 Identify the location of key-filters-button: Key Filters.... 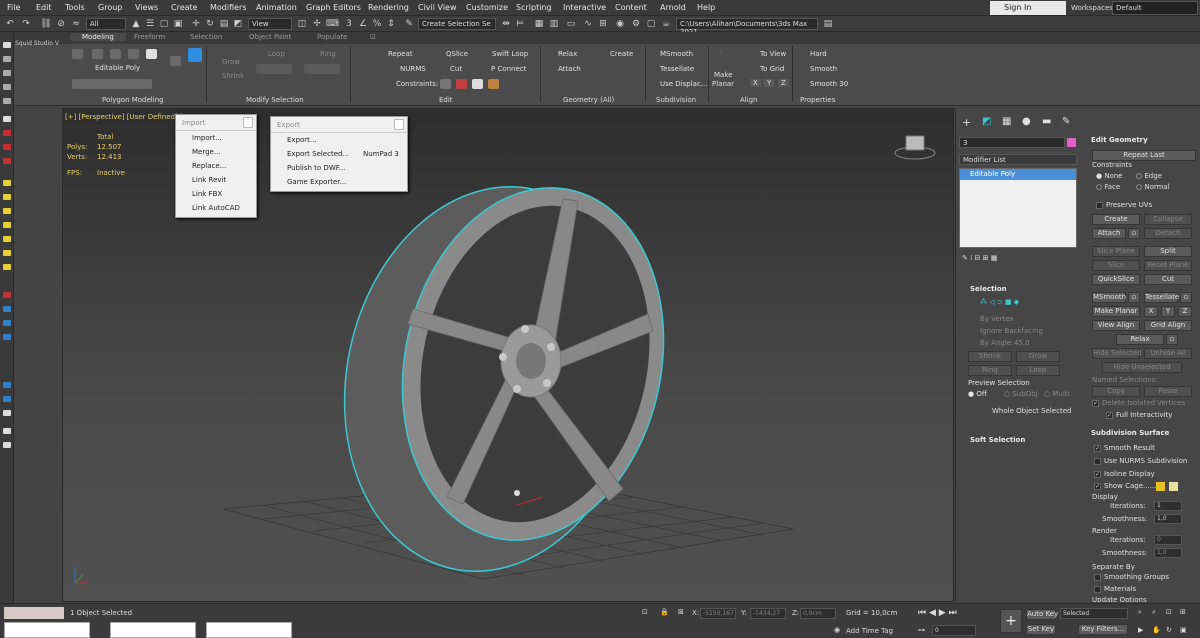
(1103, 629).